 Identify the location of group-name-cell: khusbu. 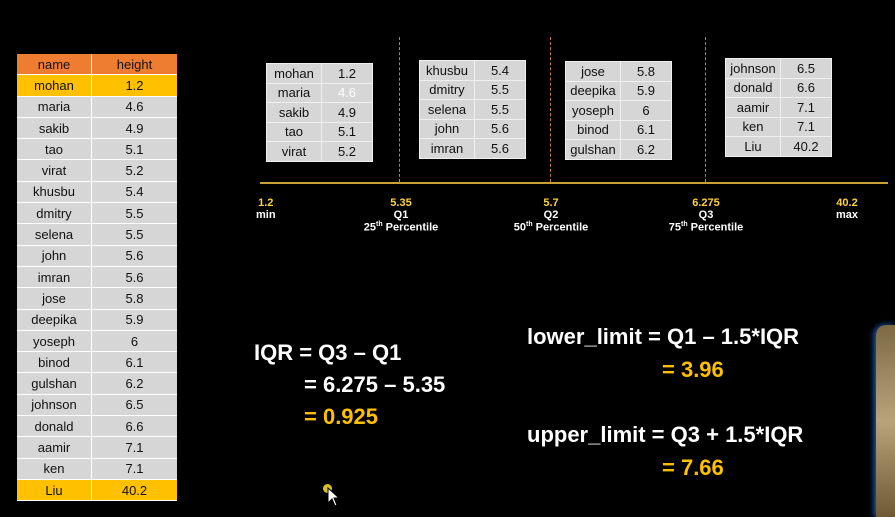
(447, 70).